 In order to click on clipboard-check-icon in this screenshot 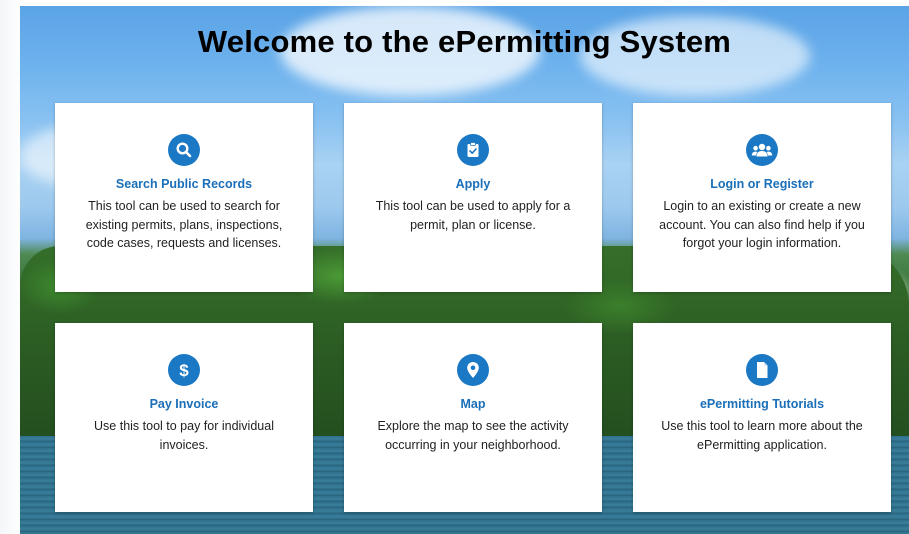, I will do `click(473, 150)`.